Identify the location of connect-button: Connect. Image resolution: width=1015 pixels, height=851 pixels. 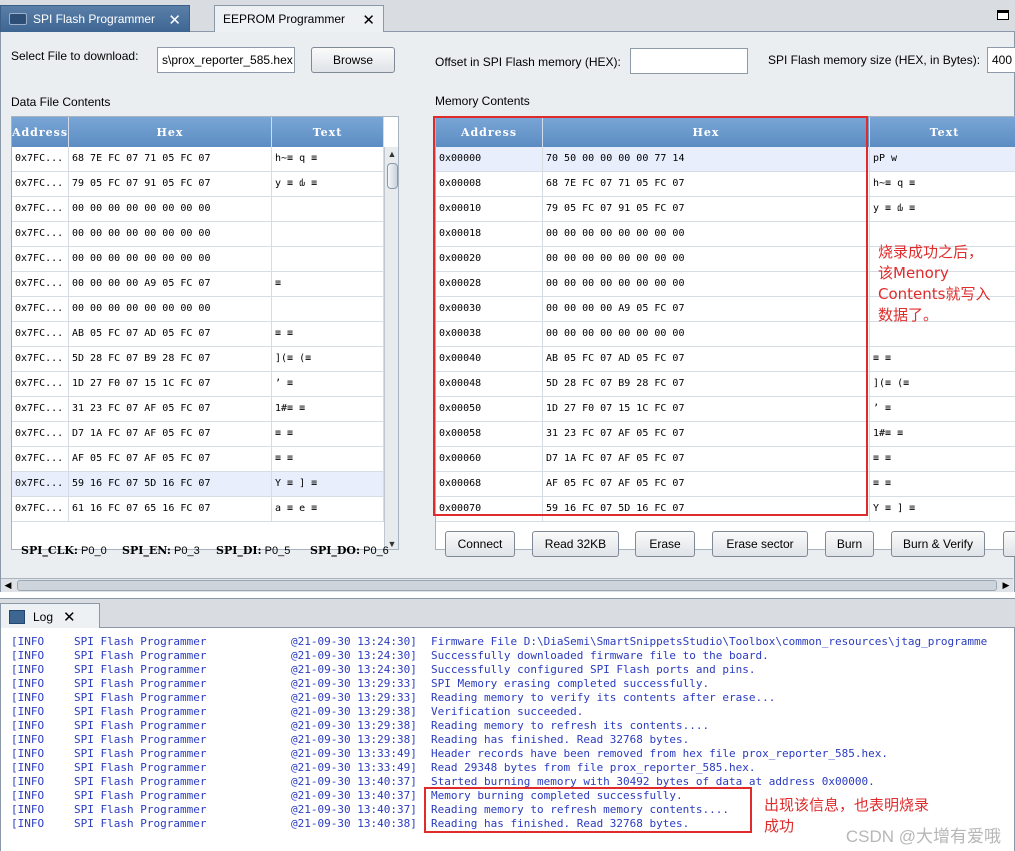
(480, 544).